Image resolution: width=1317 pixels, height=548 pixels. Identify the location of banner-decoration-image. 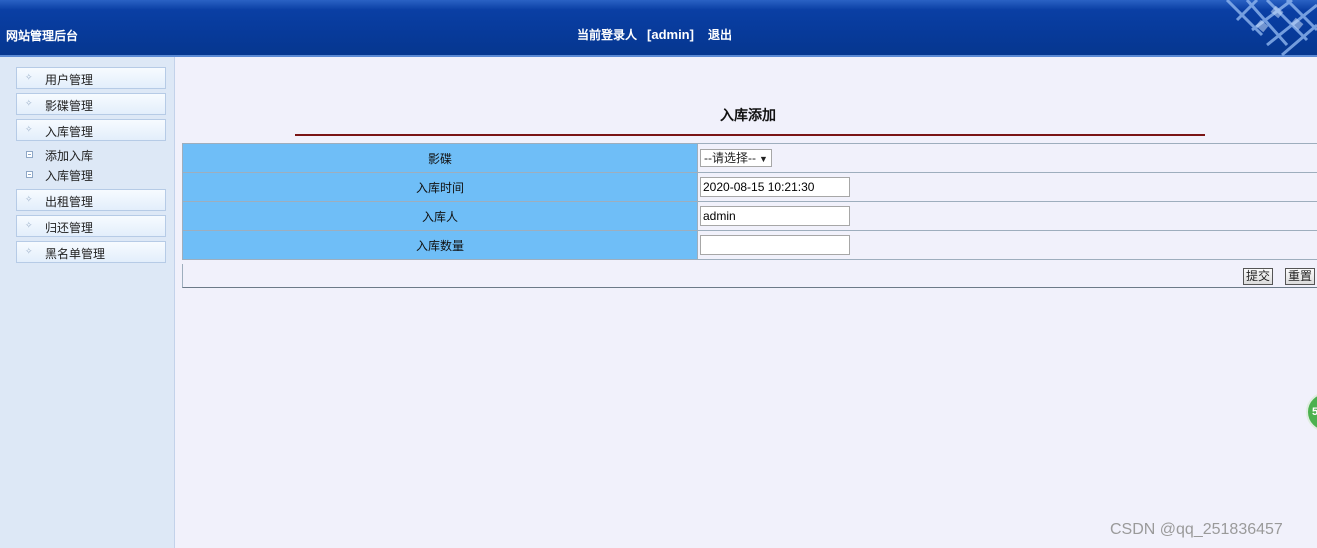
(1257, 28).